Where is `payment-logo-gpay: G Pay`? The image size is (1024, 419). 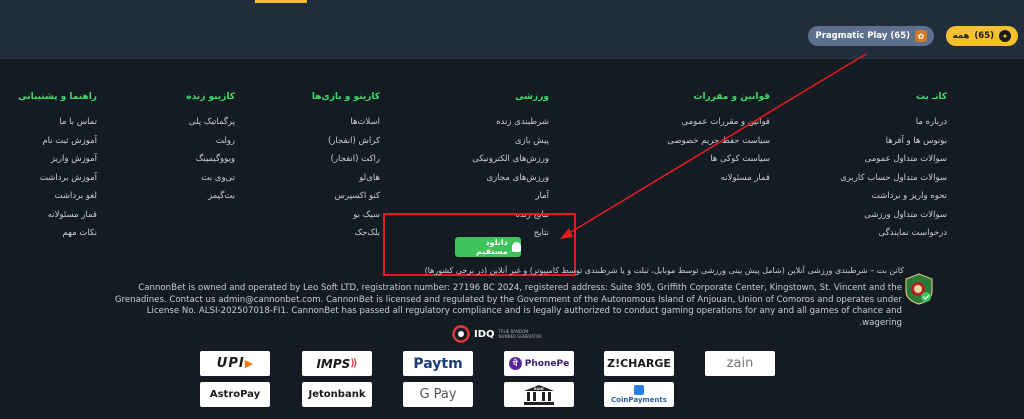
payment-logo-gpay: G Pay is located at coordinates (438, 394).